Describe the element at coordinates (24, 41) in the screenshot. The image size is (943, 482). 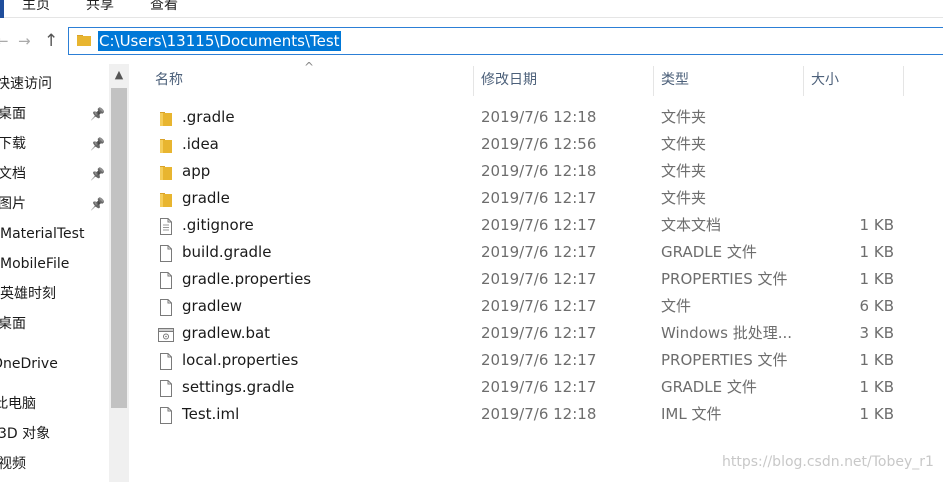
I see `forward-arrow-icon: →` at that location.